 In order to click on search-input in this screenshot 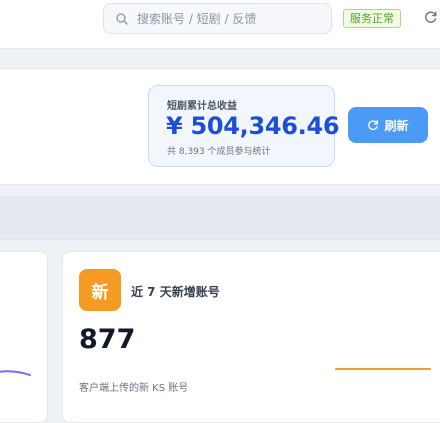, I will do `click(227, 18)`.